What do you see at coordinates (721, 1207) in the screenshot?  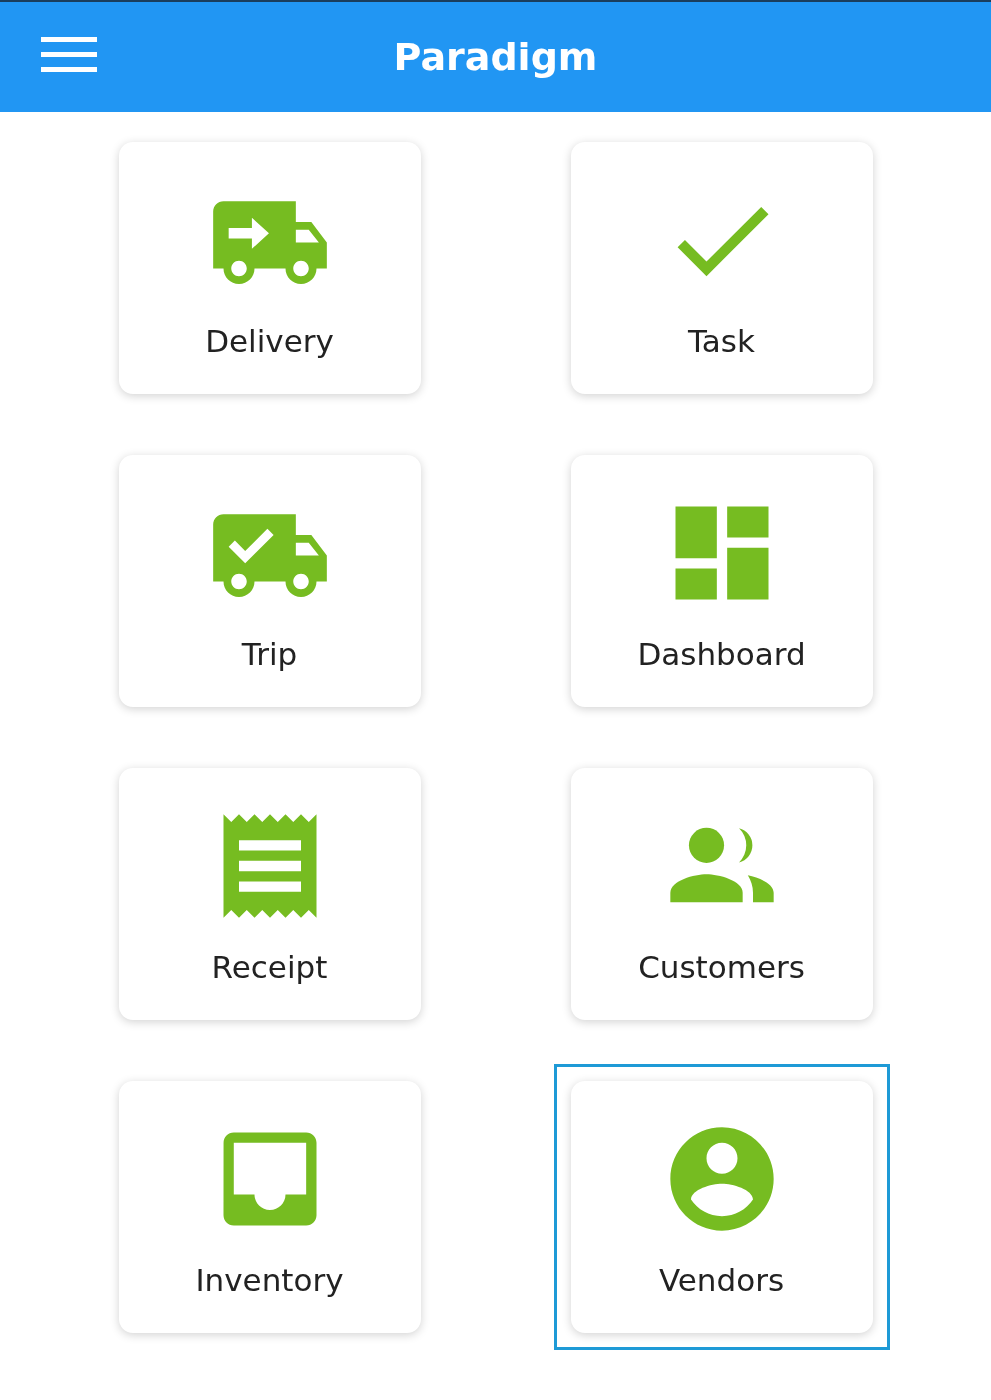 I see `menu-tile: Vendors` at bounding box center [721, 1207].